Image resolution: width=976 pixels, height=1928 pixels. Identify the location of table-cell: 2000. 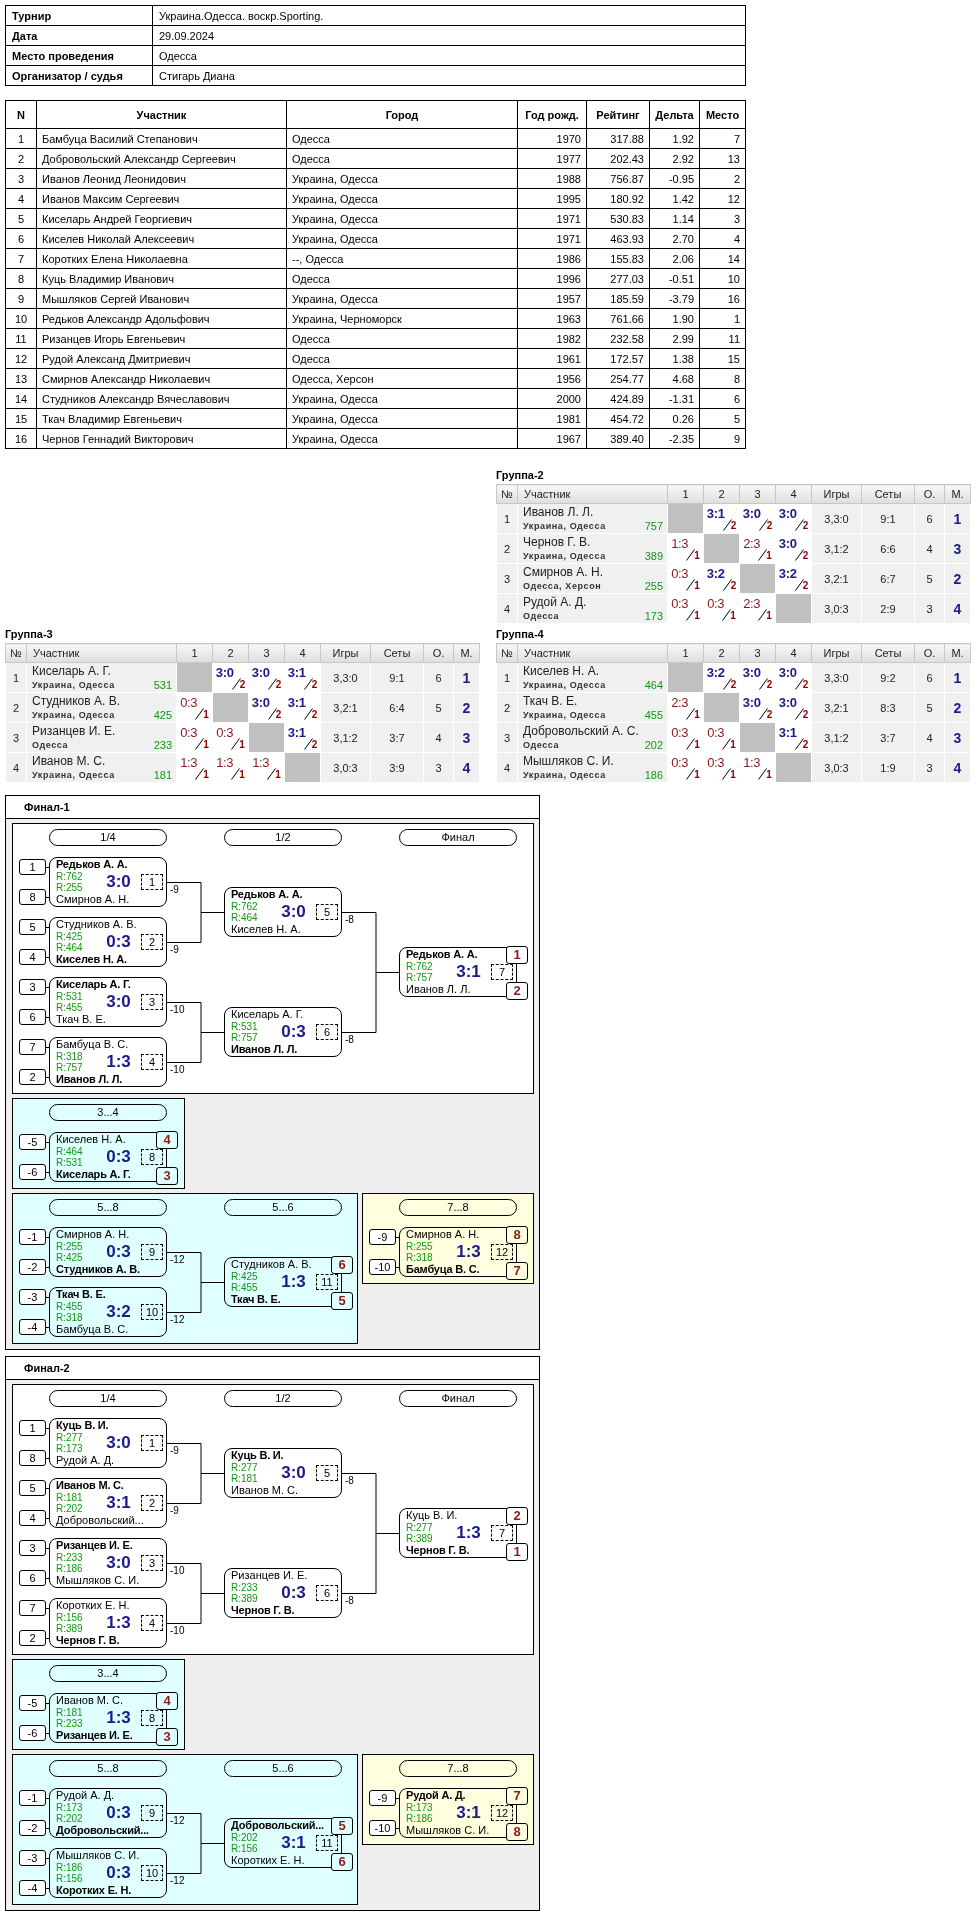
(552, 398).